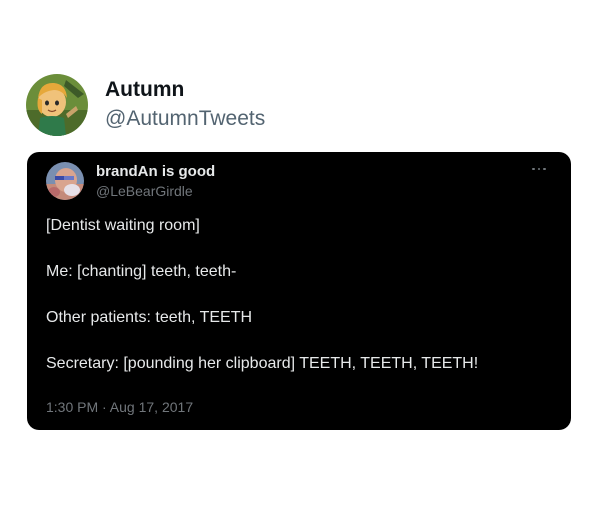 The width and height of the screenshot is (599, 505). What do you see at coordinates (149, 317) in the screenshot?
I see `tweet-line: Other patients: teeth, TEETH` at bounding box center [149, 317].